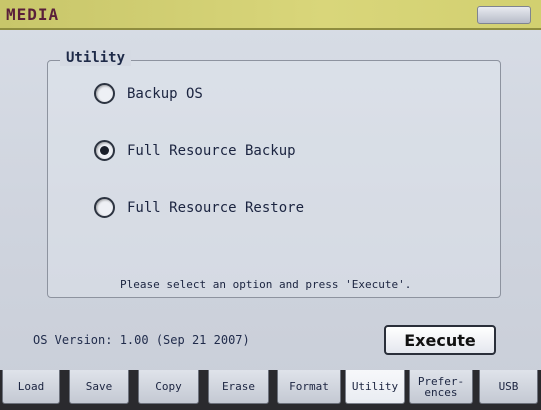  I want to click on tab-preferences: Prefer- ences, so click(441, 387).